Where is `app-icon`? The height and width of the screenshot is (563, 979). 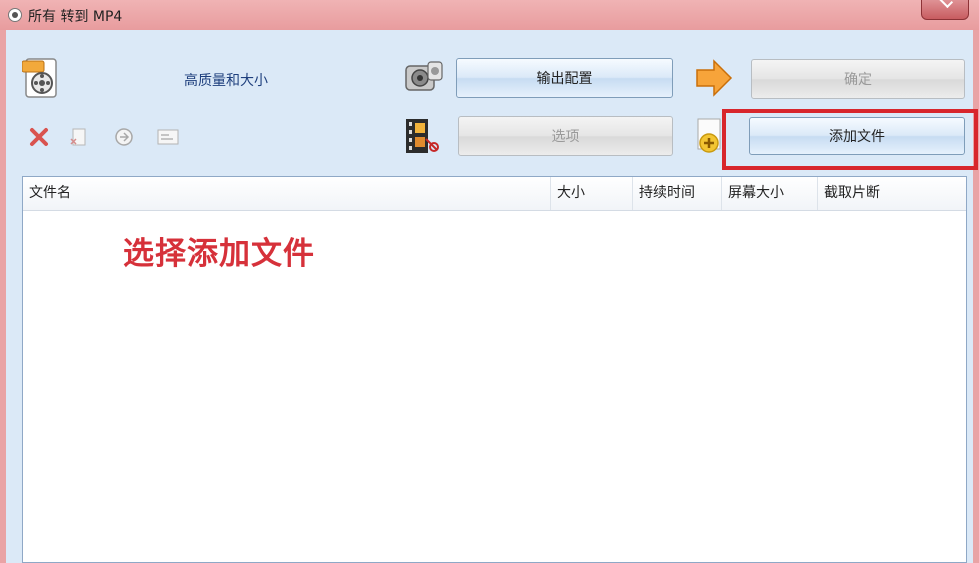 app-icon is located at coordinates (15, 15).